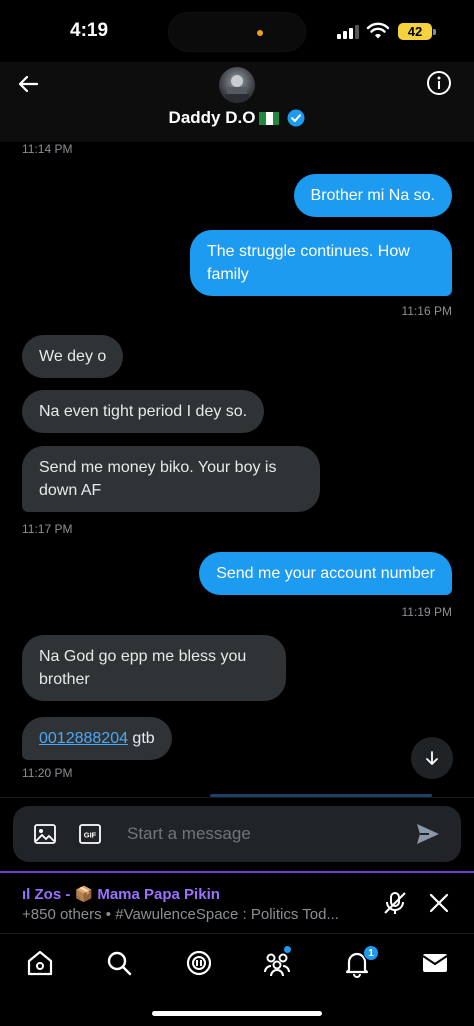  I want to click on message-timestamp: 11:14 PM, so click(47, 149).